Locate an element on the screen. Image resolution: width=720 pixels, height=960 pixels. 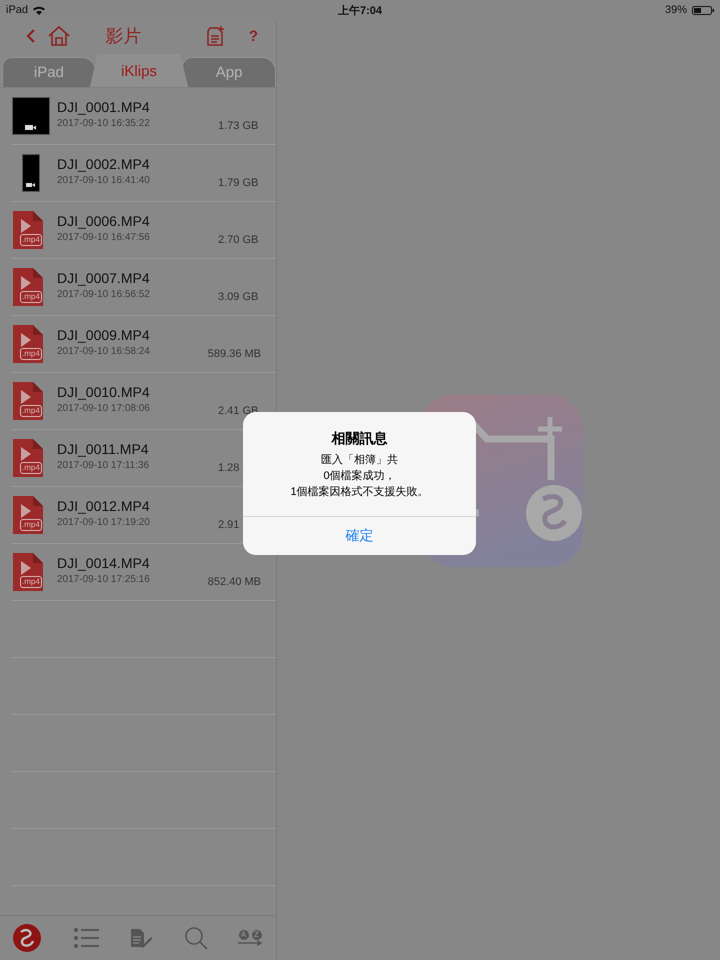
file-date: 2017-09-10 17:25:16 is located at coordinates (104, 579).